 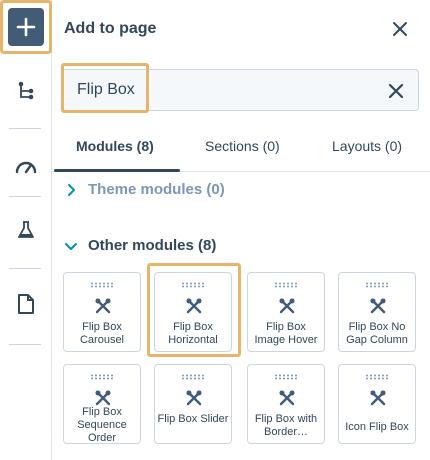 I want to click on left-rail, so click(x=26, y=230).